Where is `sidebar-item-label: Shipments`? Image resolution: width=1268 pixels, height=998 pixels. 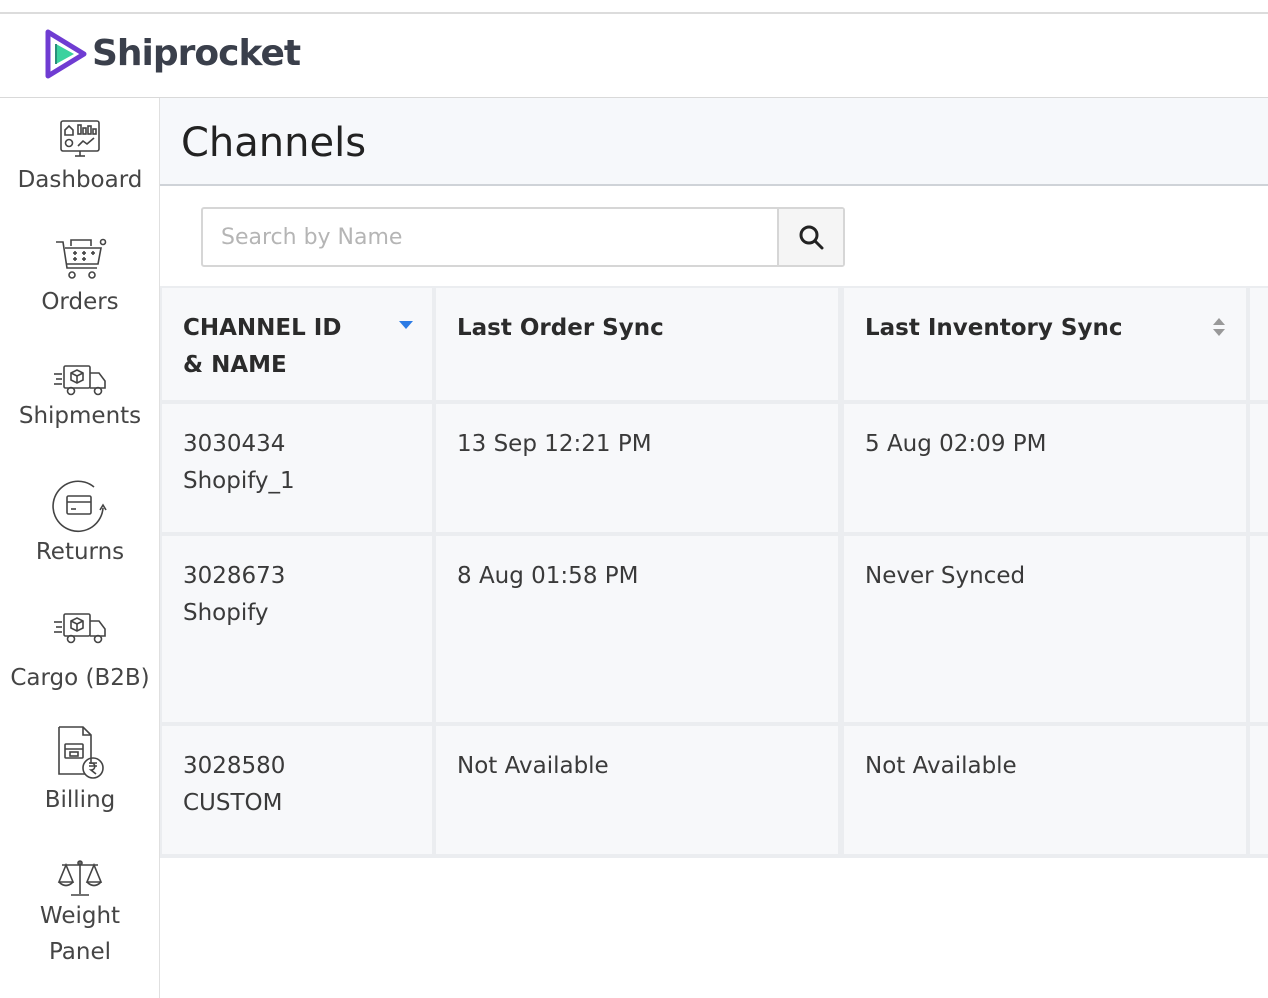 sidebar-item-label: Shipments is located at coordinates (80, 416).